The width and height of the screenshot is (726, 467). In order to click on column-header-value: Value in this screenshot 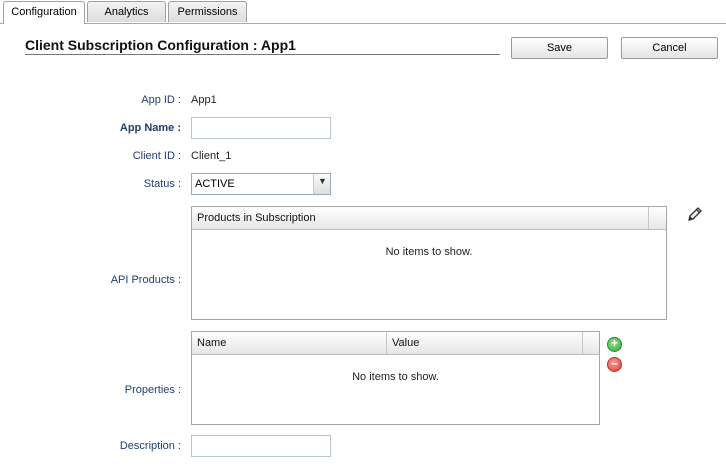, I will do `click(485, 343)`.